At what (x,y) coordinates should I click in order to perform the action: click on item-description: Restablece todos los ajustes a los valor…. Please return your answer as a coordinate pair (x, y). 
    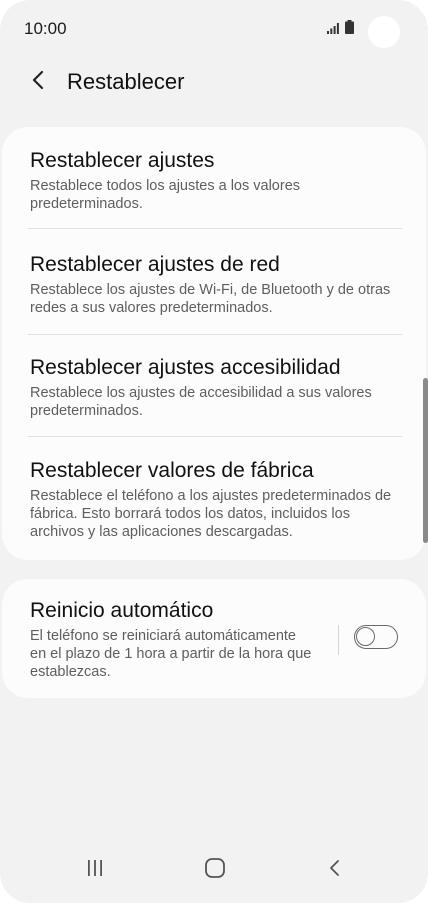
    Looking at the image, I should click on (165, 195).